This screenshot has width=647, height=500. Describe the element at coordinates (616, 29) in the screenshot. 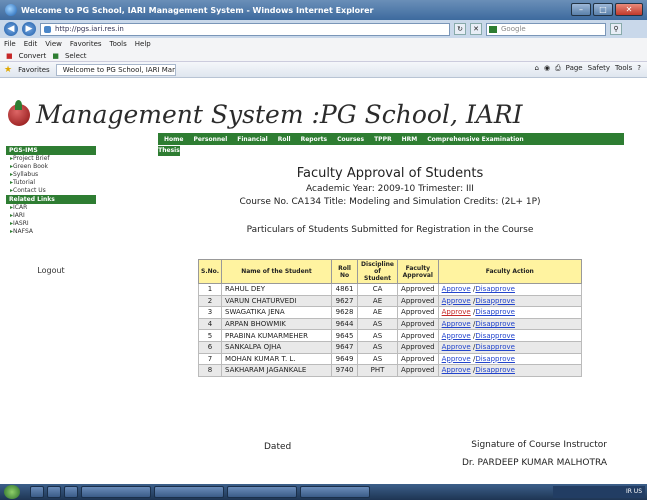

I see `search-icon: ⚲` at that location.